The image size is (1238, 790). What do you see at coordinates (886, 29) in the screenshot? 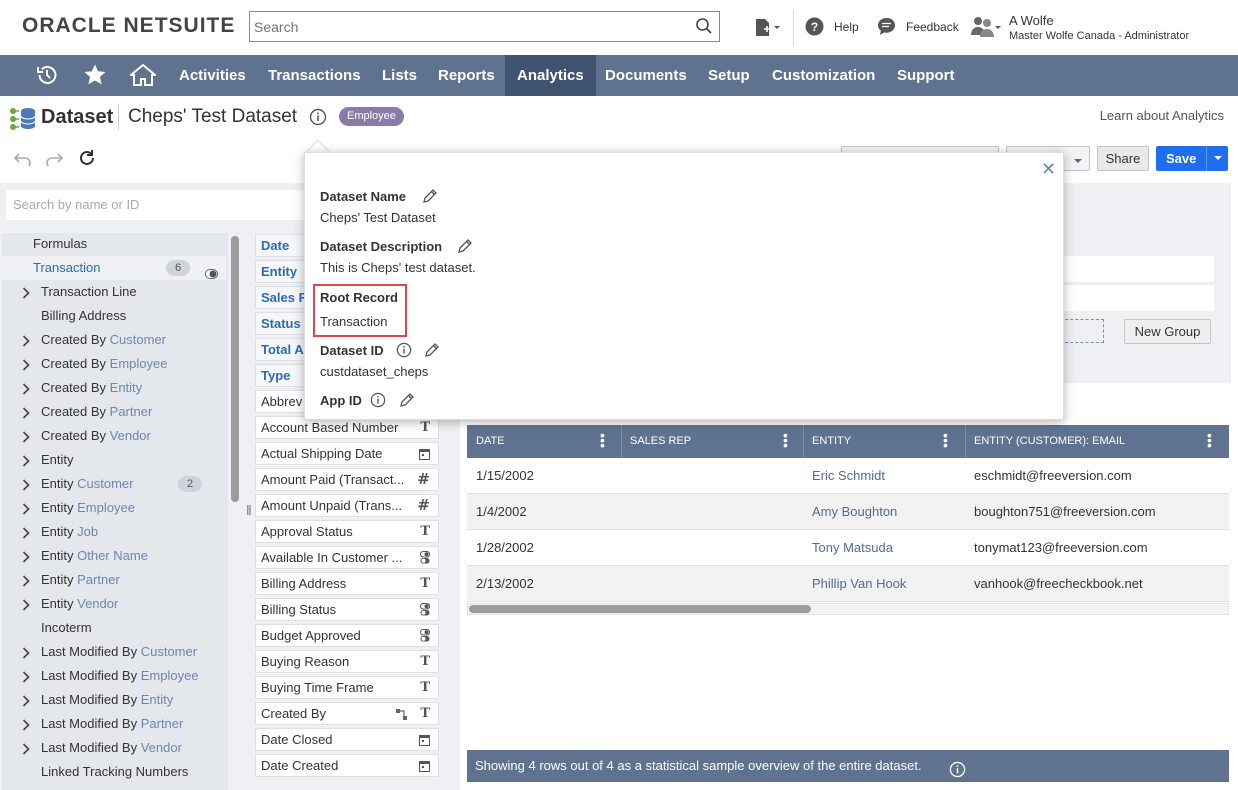
I see `feedback-icon` at bounding box center [886, 29].